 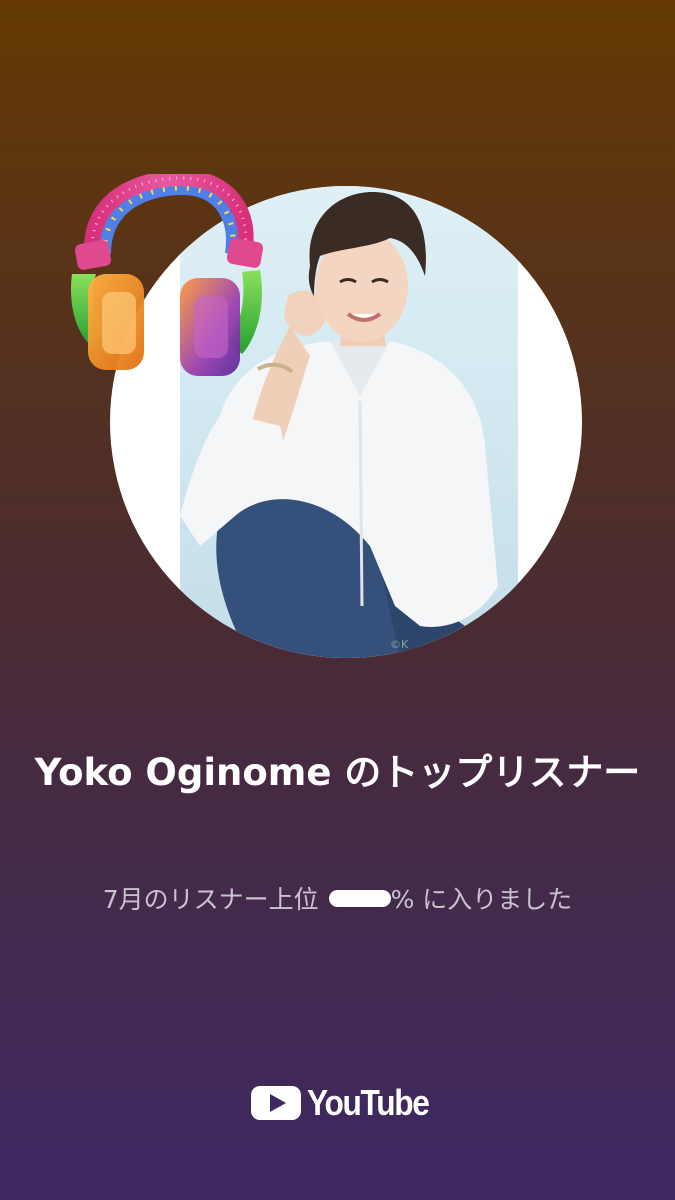 I want to click on youtube-wordmark: YouTube, so click(x=368, y=1102).